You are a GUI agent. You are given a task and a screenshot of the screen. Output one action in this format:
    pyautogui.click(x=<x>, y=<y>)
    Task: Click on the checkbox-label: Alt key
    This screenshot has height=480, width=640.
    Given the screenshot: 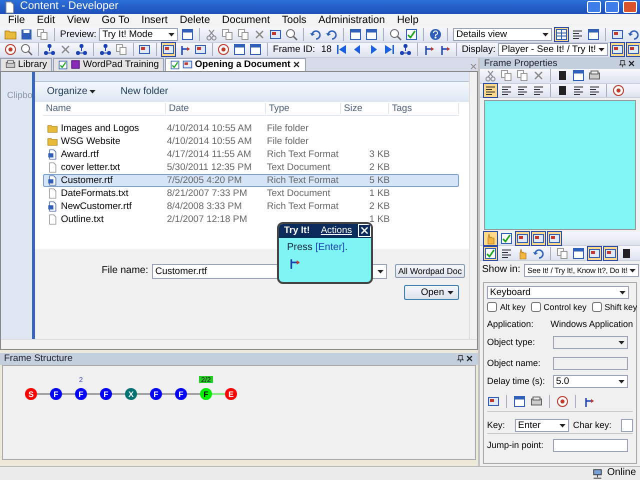 What is the action you would take?
    pyautogui.click(x=506, y=307)
    